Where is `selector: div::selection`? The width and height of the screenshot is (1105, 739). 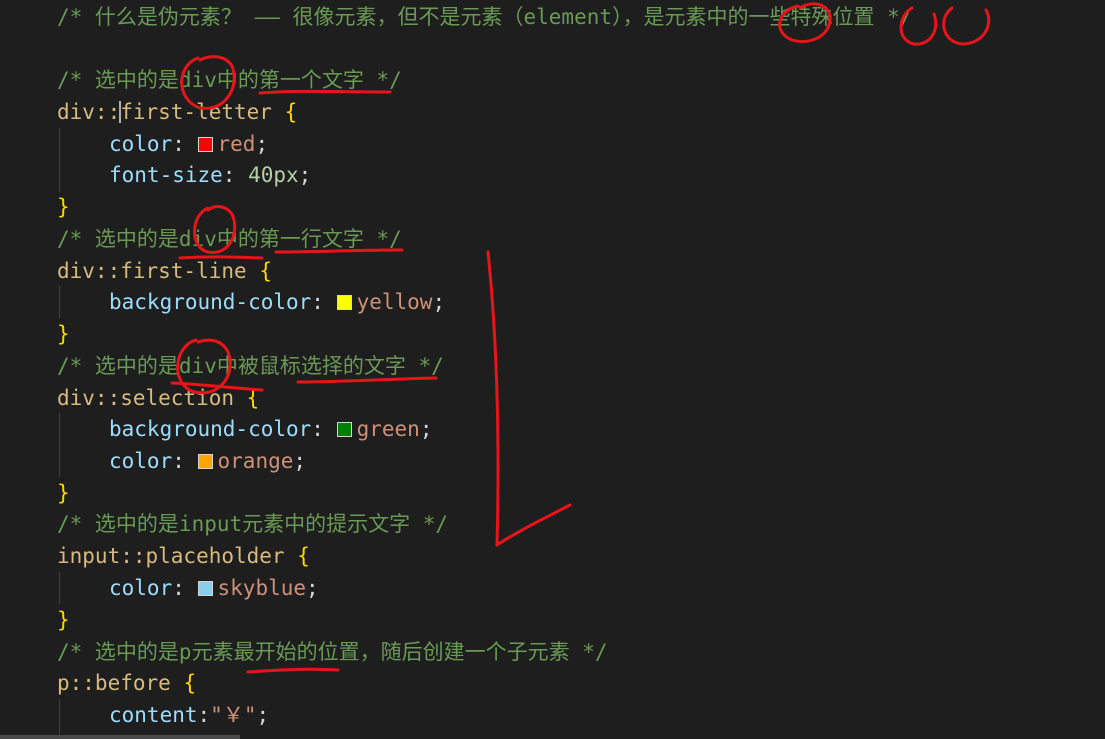 selector: div::selection is located at coordinates (146, 398).